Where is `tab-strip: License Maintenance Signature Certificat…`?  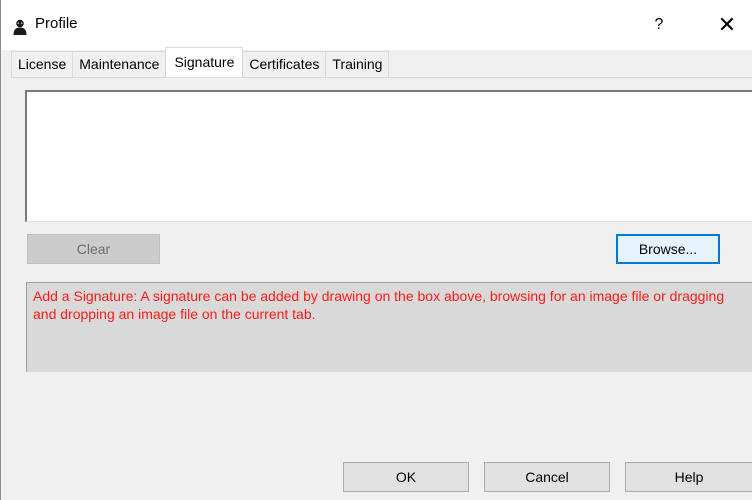 tab-strip: License Maintenance Signature Certificat… is located at coordinates (200, 62).